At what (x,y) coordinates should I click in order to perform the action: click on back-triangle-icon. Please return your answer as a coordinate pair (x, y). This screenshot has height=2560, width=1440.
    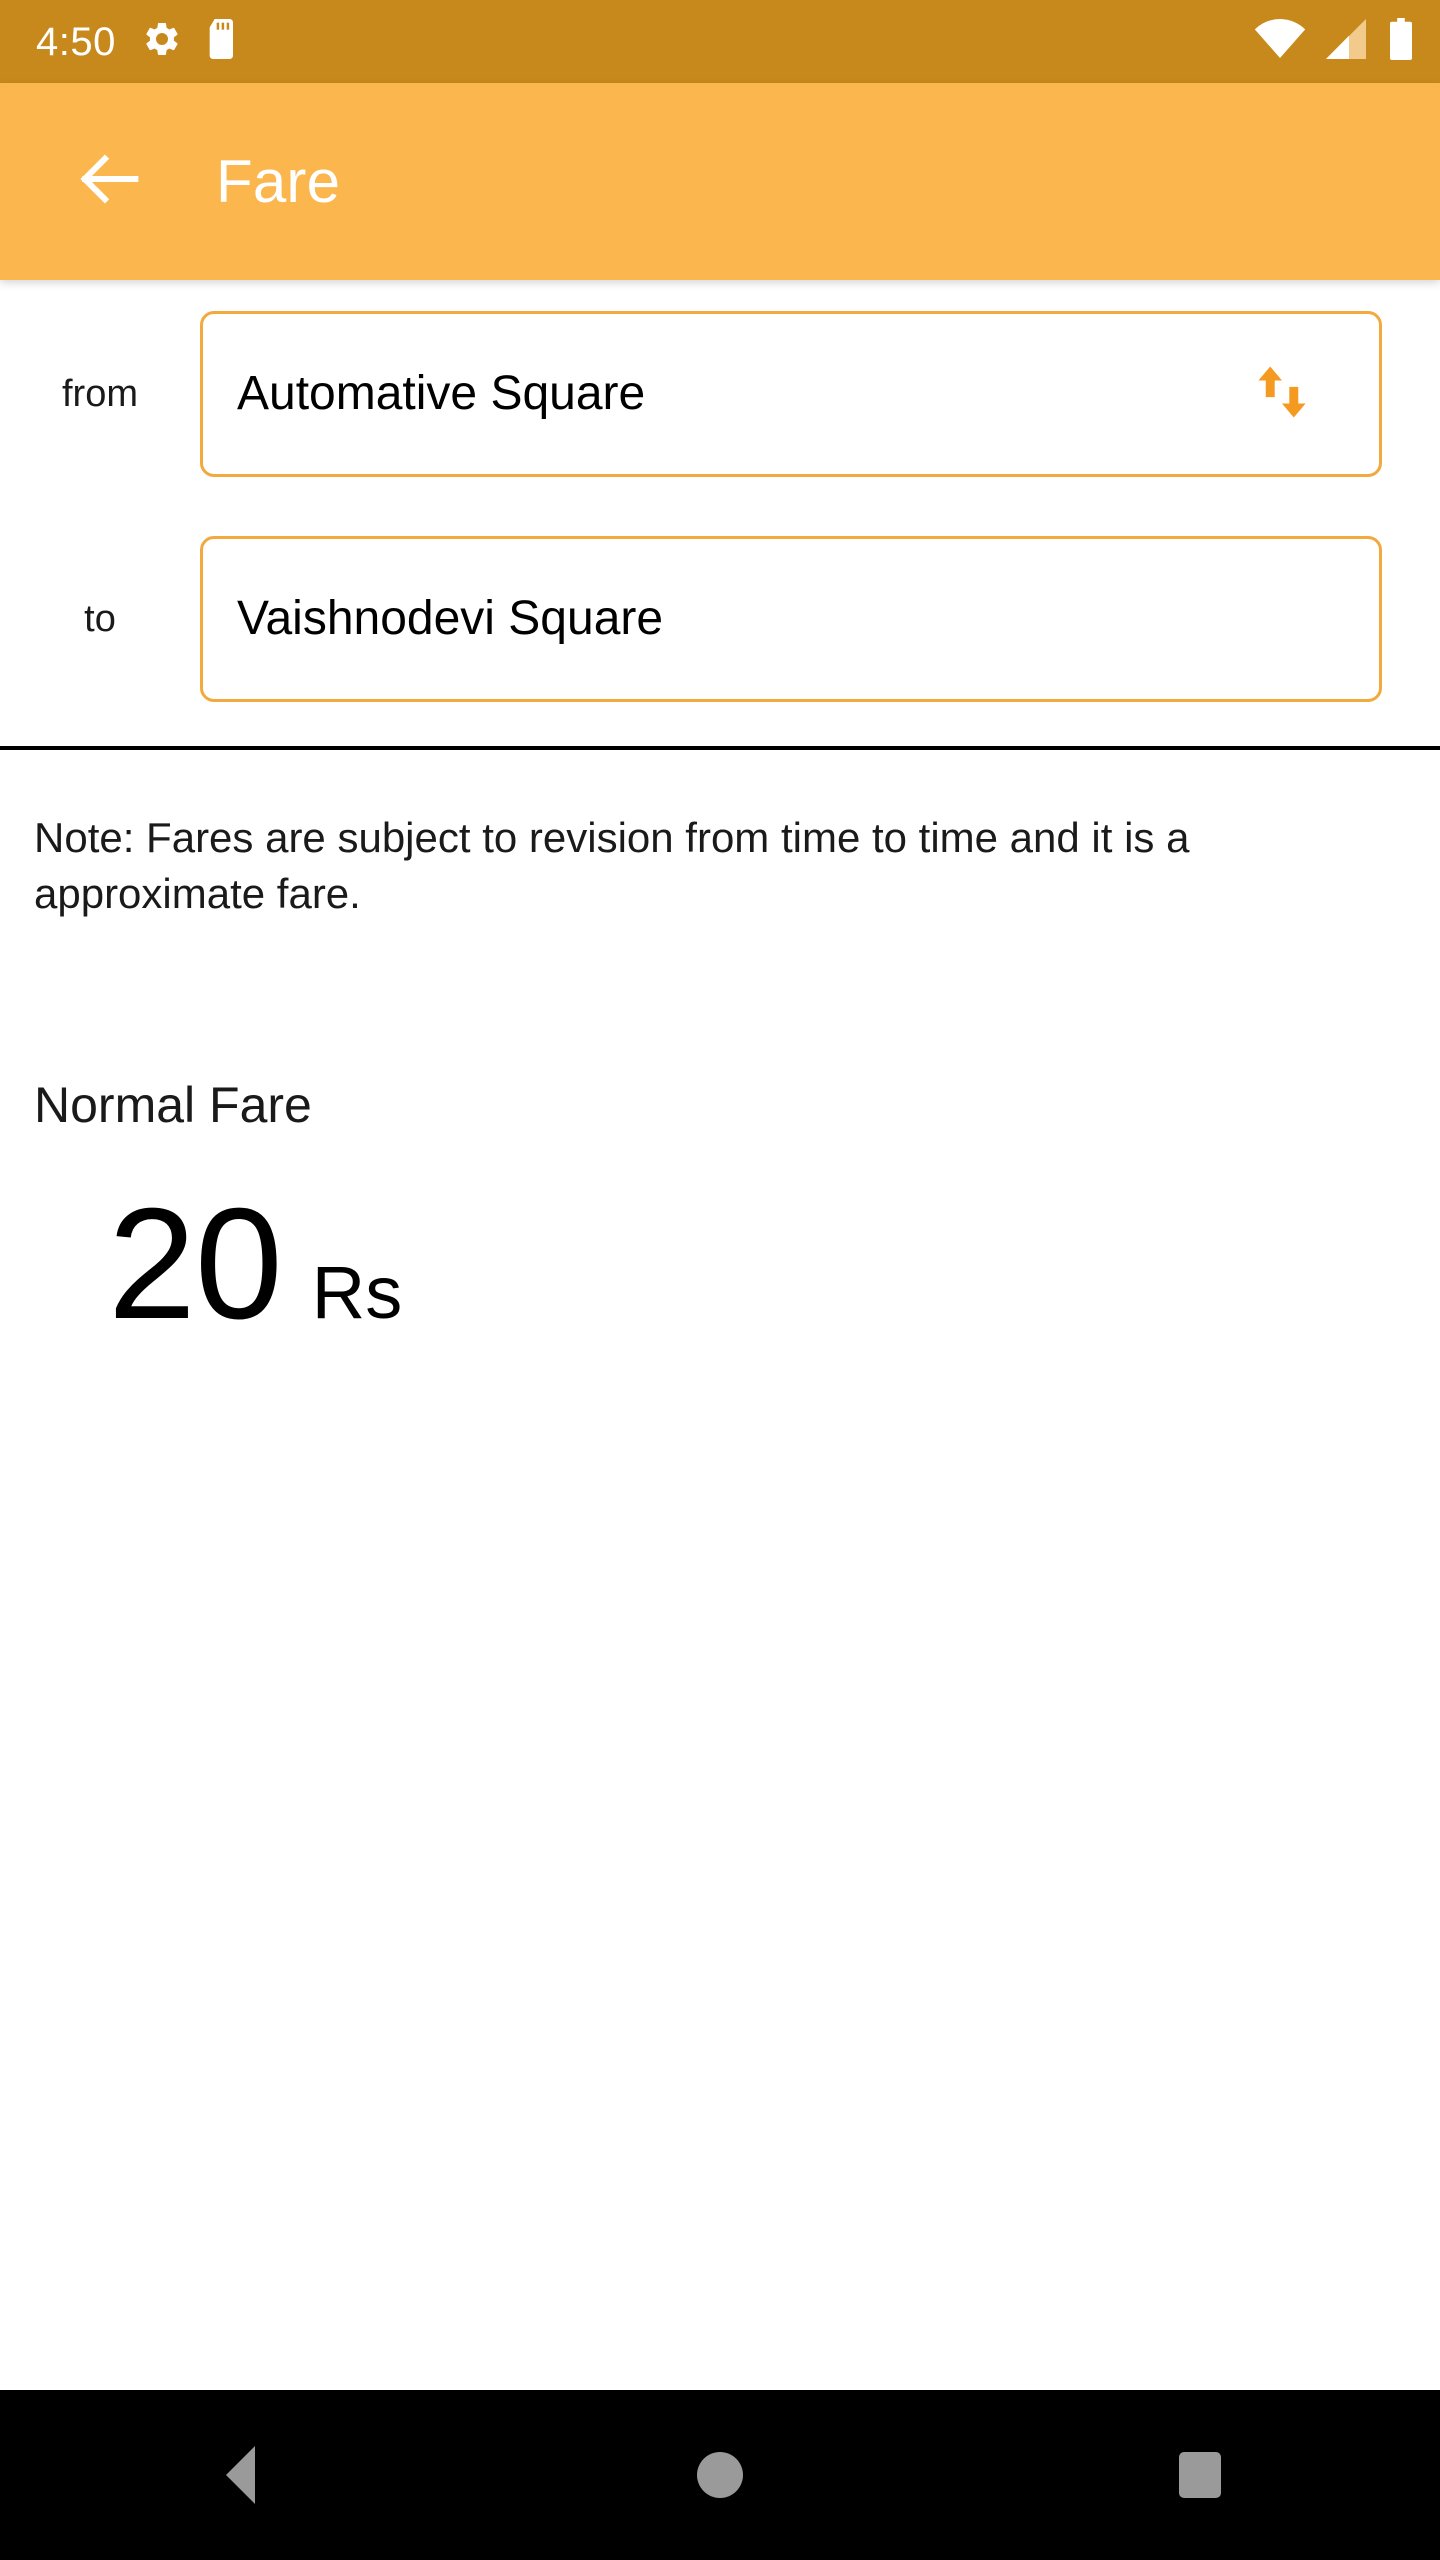
    Looking at the image, I should click on (240, 2475).